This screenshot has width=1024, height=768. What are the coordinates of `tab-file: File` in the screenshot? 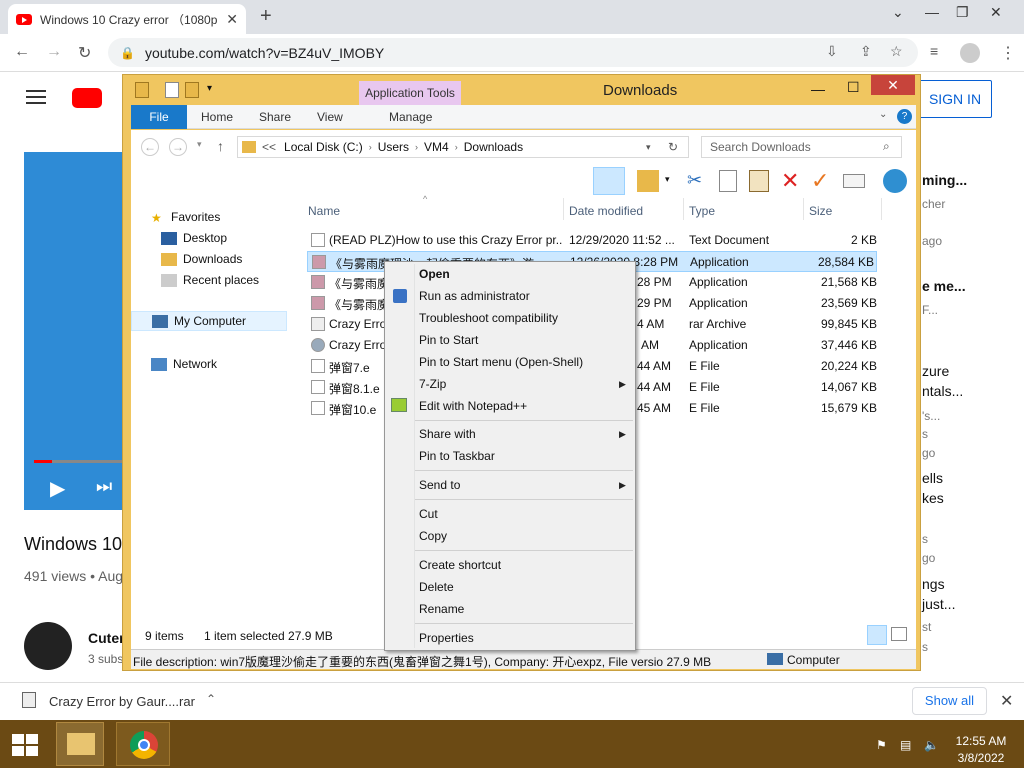 It's located at (159, 117).